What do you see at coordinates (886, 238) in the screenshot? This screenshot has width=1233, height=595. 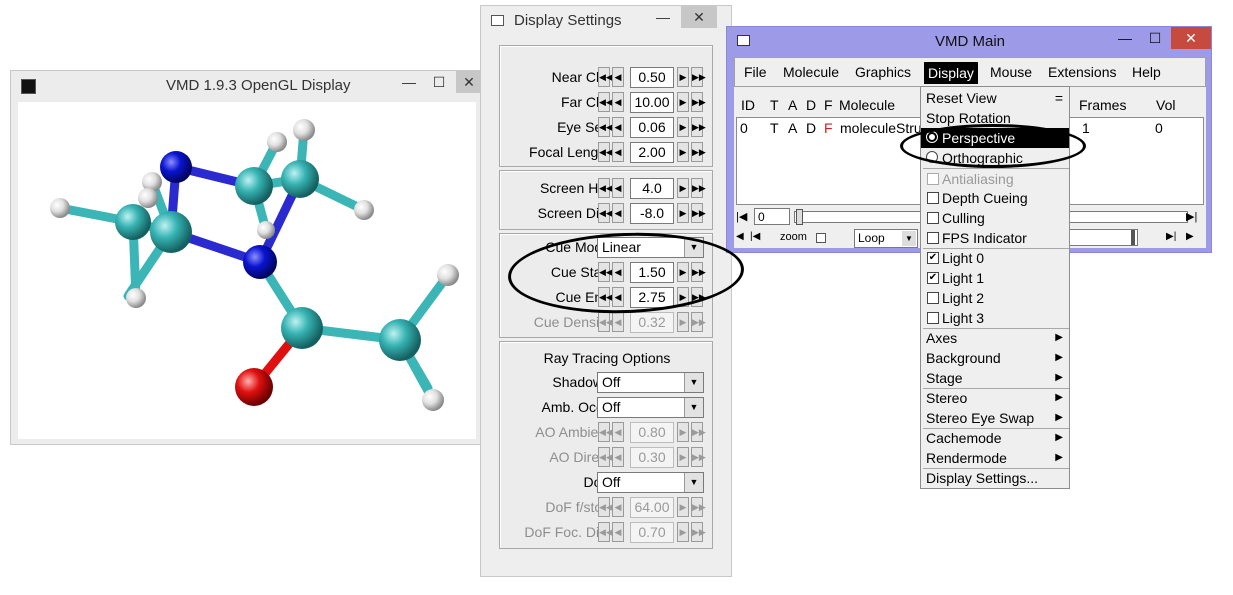 I see `loop-select: Loop ▼` at bounding box center [886, 238].